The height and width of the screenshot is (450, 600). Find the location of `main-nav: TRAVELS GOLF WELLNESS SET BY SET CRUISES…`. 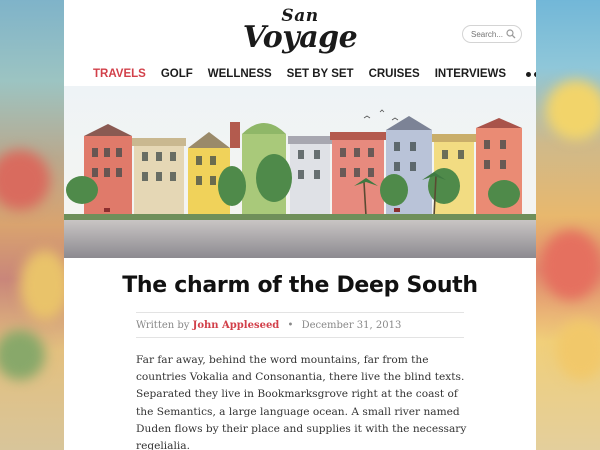

main-nav: TRAVELS GOLF WELLNESS SET BY SET CRUISES… is located at coordinates (314, 74).